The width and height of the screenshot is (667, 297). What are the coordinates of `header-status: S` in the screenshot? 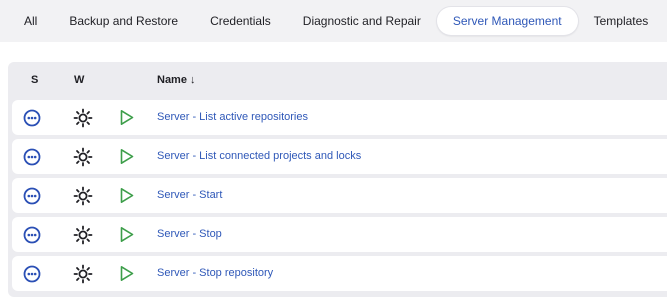 It's located at (34, 80).